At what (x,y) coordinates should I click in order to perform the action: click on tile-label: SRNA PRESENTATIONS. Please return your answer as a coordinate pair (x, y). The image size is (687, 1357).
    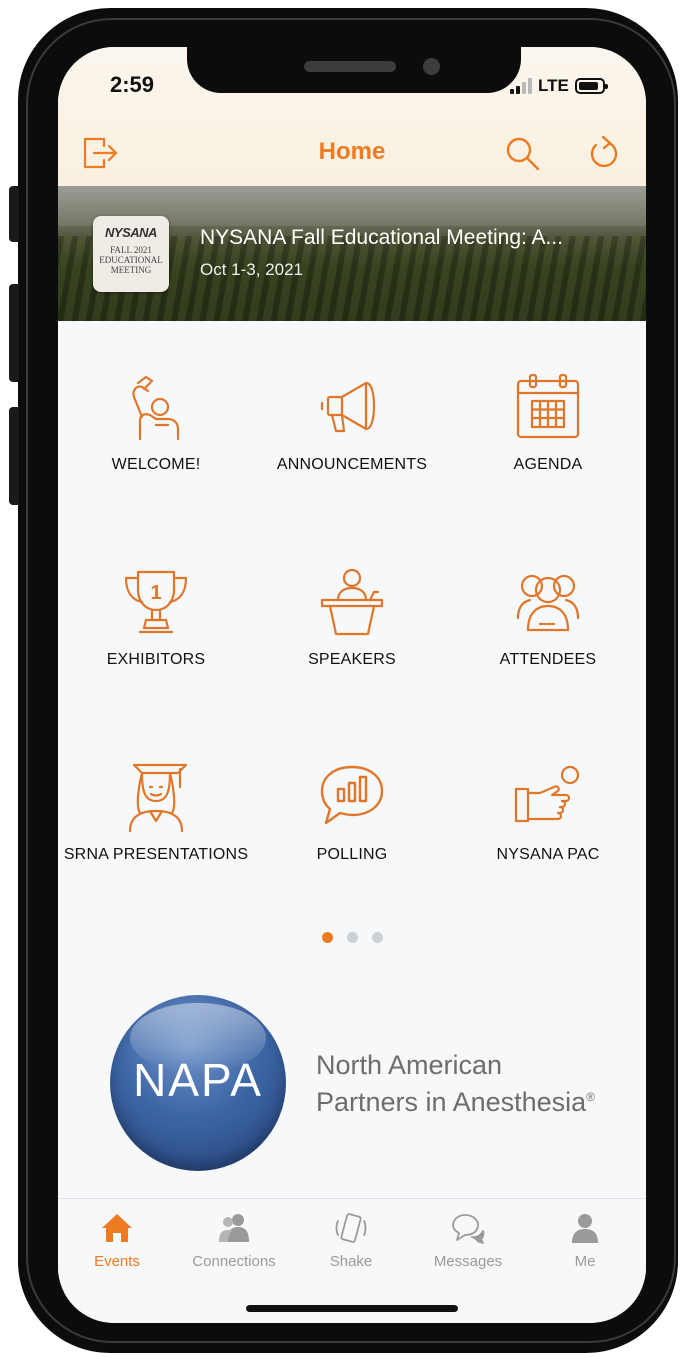
    Looking at the image, I should click on (156, 854).